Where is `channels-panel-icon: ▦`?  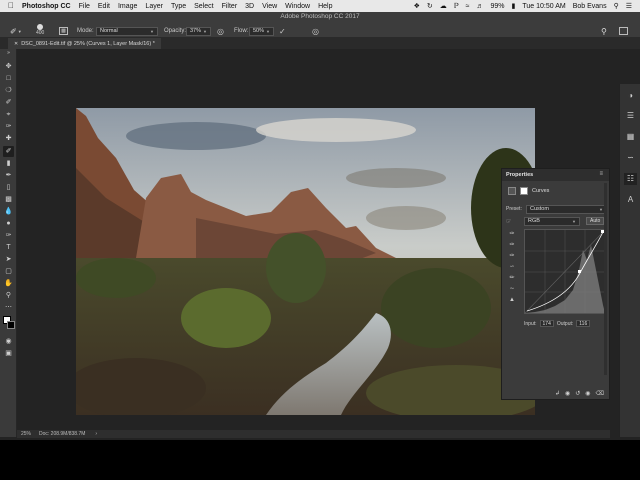
channels-panel-icon: ▦ is located at coordinates (630, 137).